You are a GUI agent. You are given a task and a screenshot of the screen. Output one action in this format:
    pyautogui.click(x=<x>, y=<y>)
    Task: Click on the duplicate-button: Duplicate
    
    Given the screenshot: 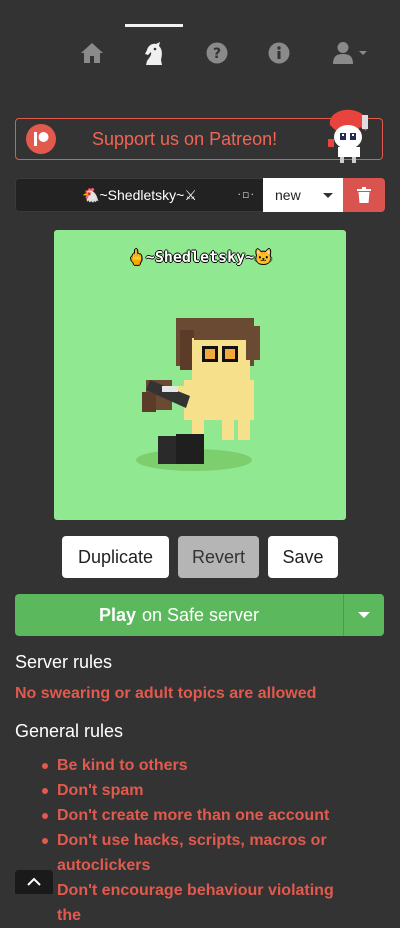 What is the action you would take?
    pyautogui.click(x=115, y=557)
    